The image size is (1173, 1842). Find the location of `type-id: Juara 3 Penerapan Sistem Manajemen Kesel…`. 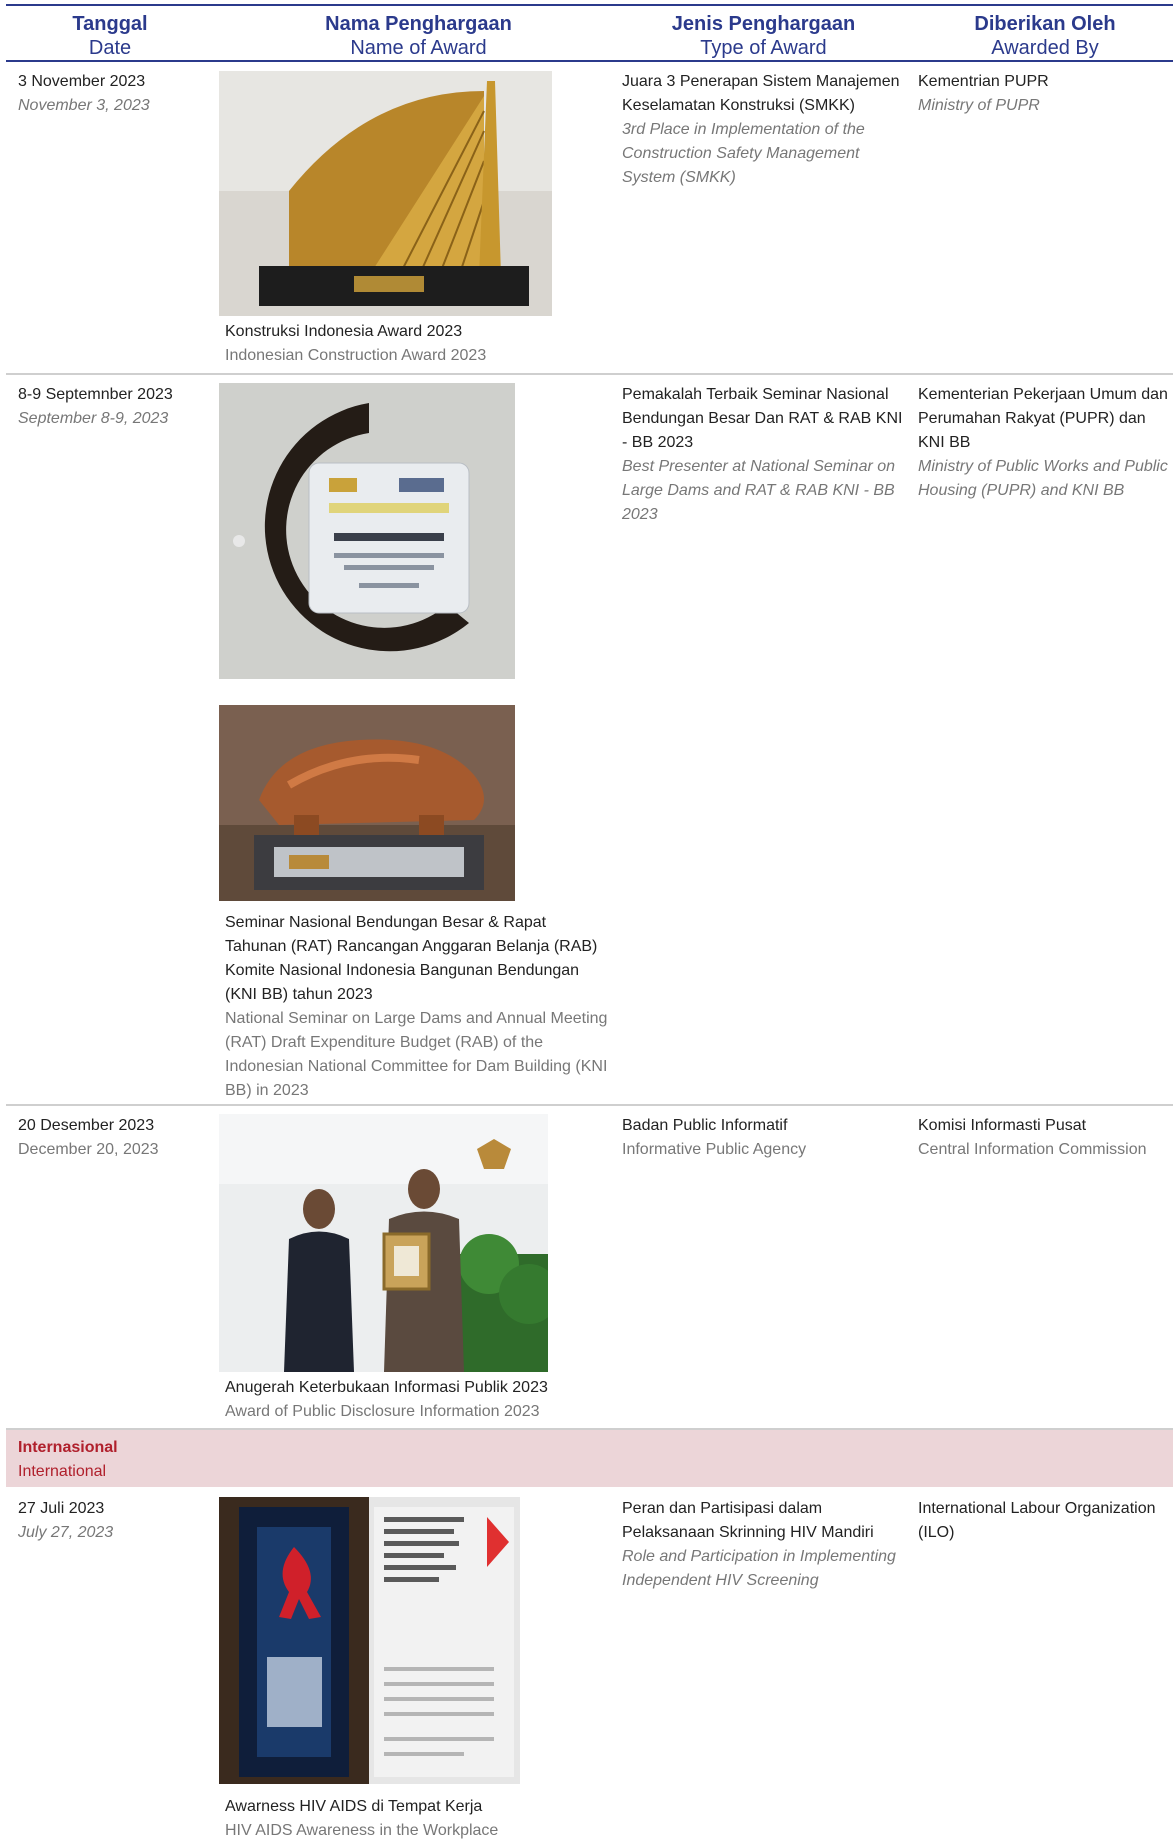

type-id: Juara 3 Penerapan Sistem Manajemen Kesel… is located at coordinates (761, 93).